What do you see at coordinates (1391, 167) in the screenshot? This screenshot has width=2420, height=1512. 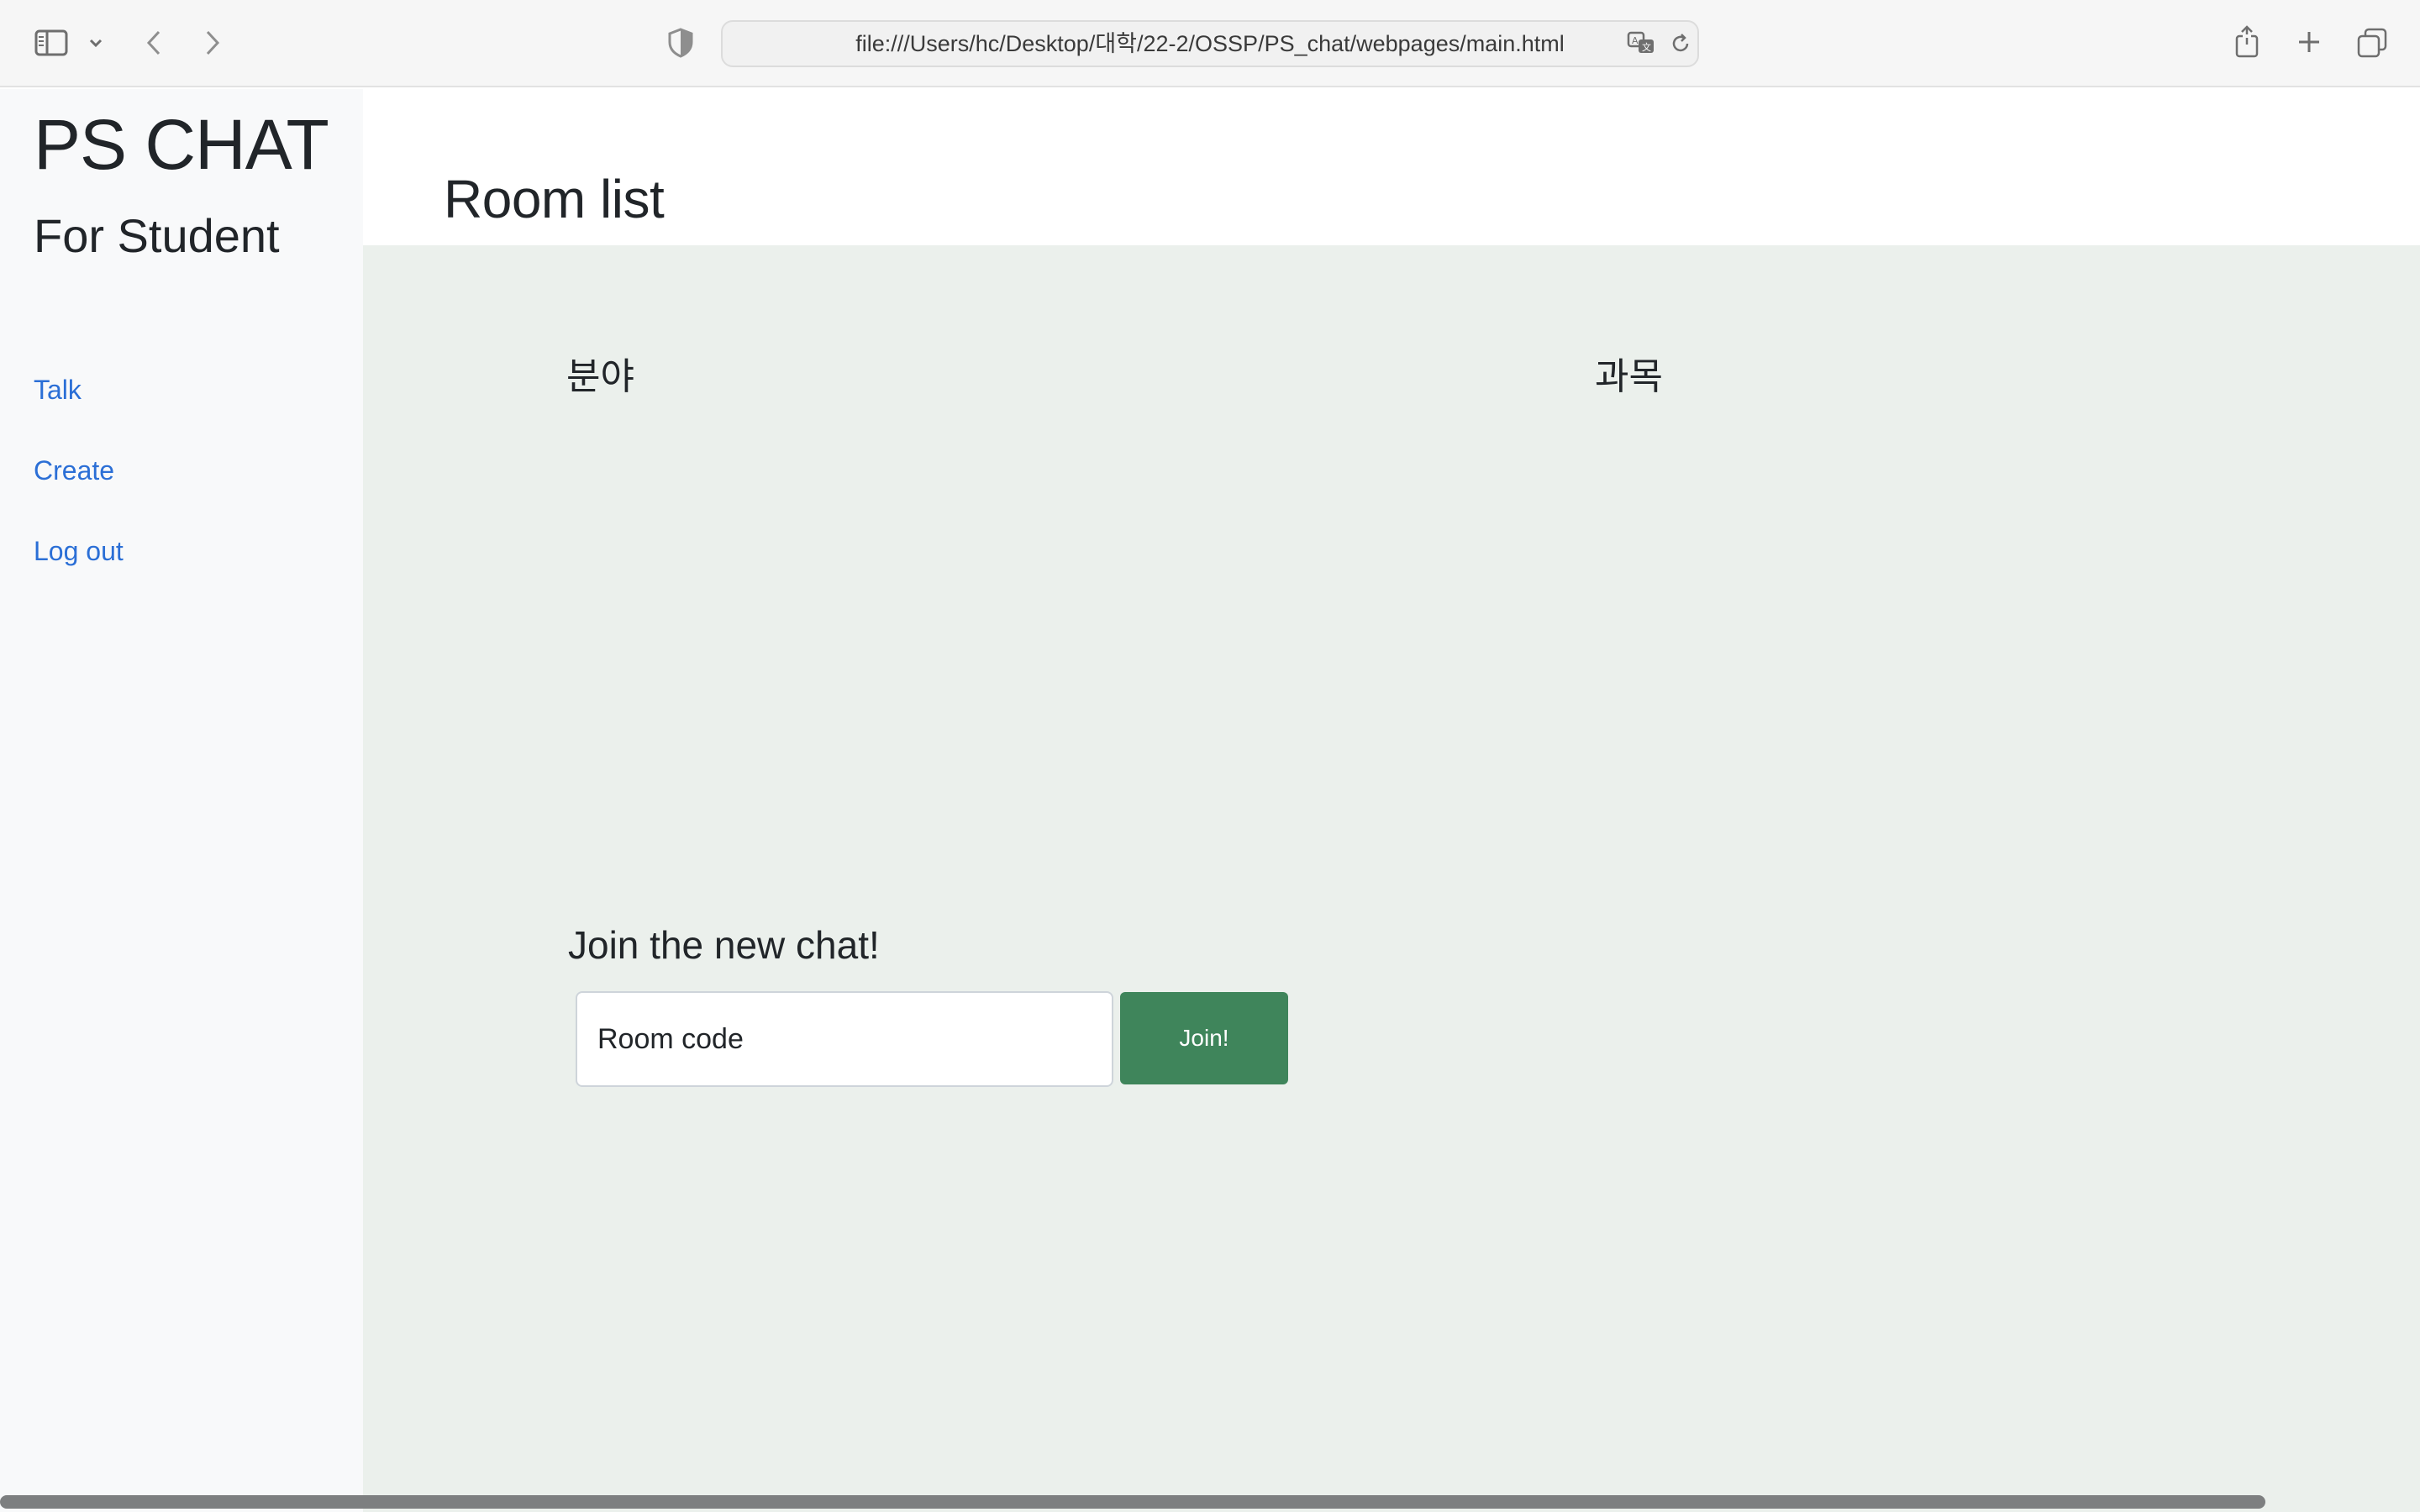 I see `main-header: Room list` at bounding box center [1391, 167].